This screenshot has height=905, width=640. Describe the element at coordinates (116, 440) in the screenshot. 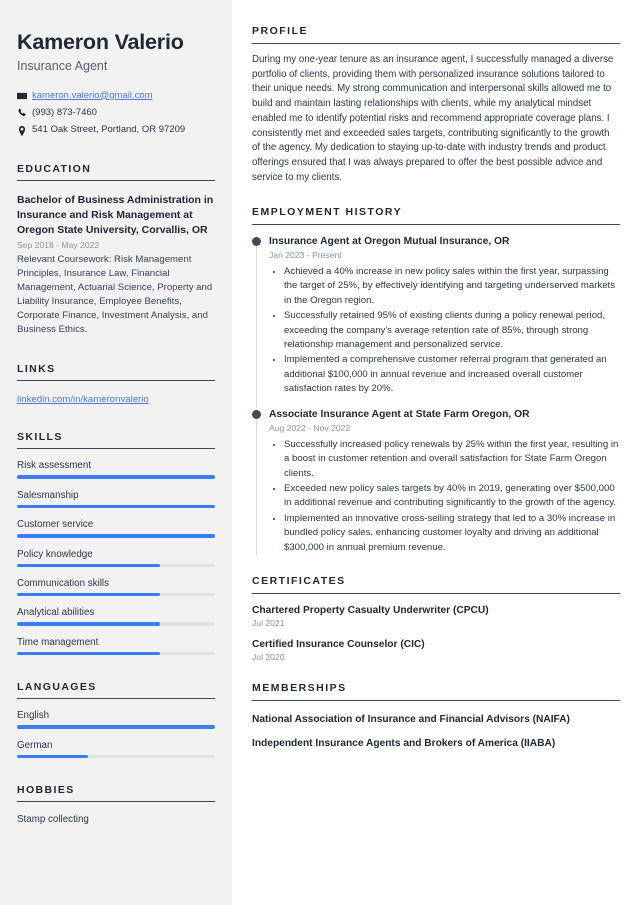

I see `section-heading-skills: SKILLS` at that location.